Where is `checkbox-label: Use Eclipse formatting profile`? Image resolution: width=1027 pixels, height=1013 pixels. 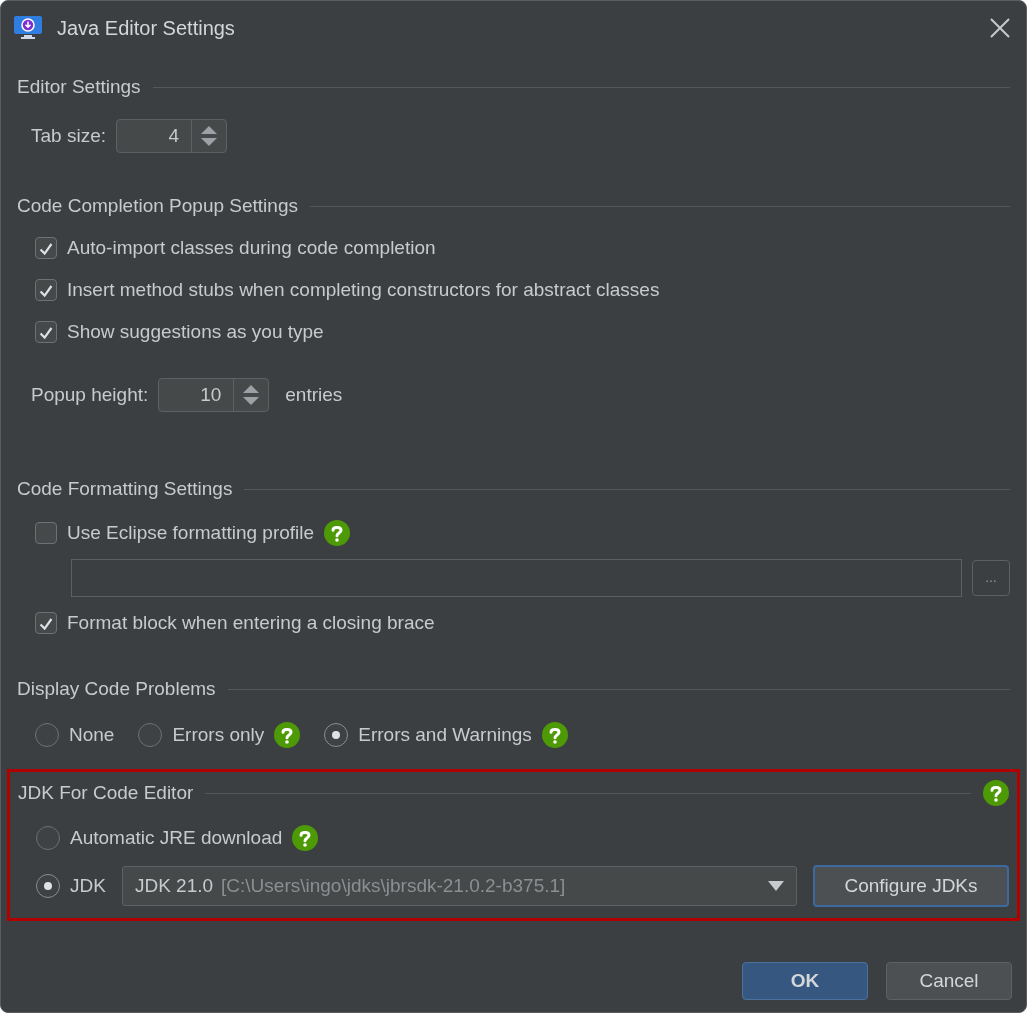
checkbox-label: Use Eclipse formatting profile is located at coordinates (191, 533).